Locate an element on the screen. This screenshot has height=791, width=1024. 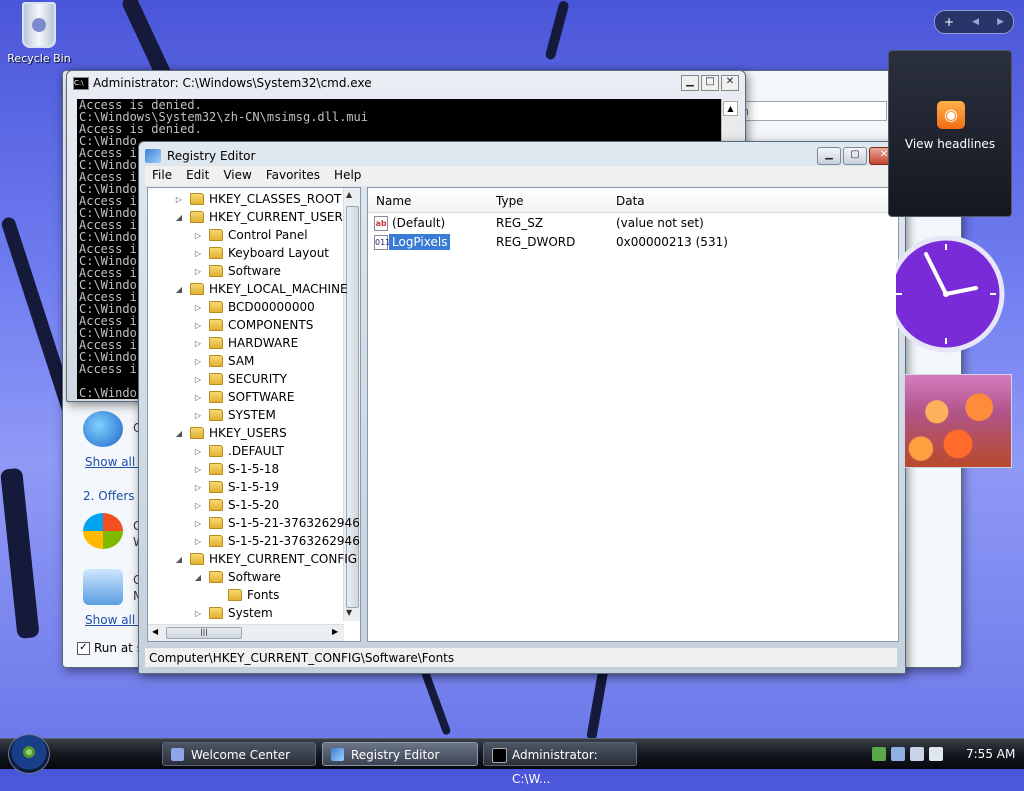
menu-favorites: Favorites is located at coordinates (293, 176).